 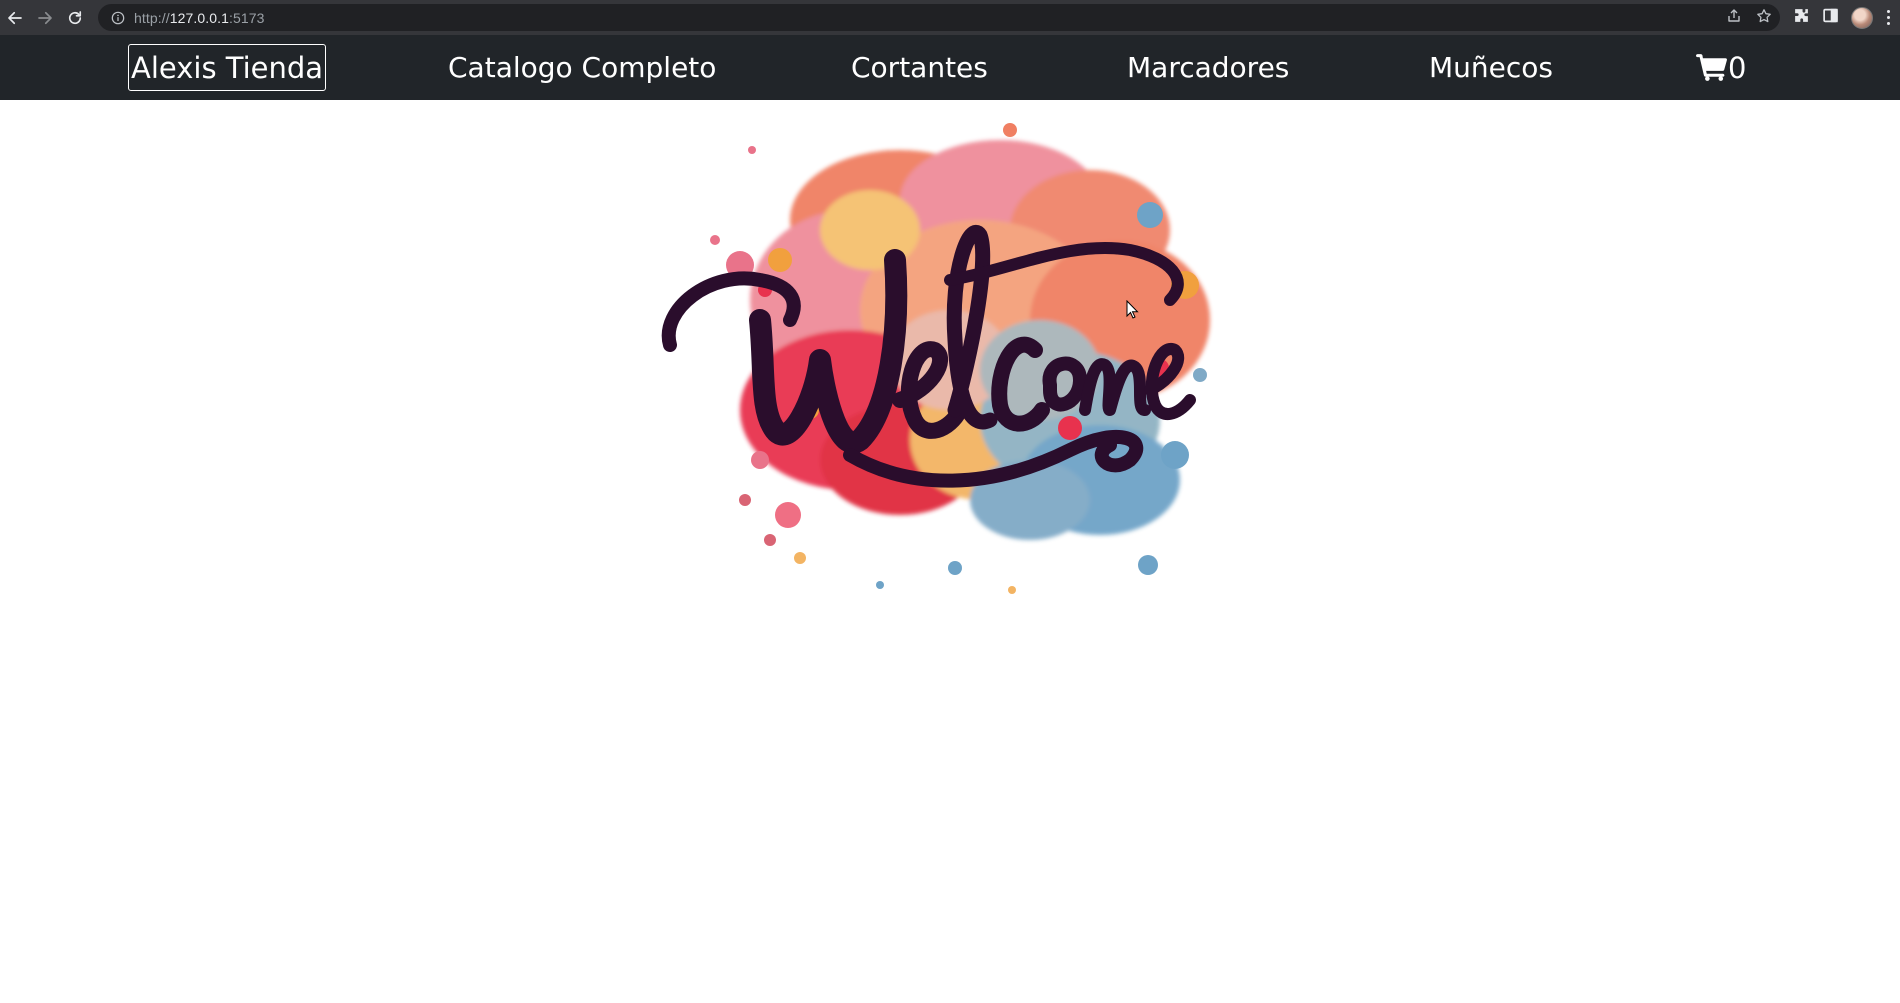 What do you see at coordinates (582, 67) in the screenshot?
I see `nav-link-catalogo-completo: Catalogo Completo` at bounding box center [582, 67].